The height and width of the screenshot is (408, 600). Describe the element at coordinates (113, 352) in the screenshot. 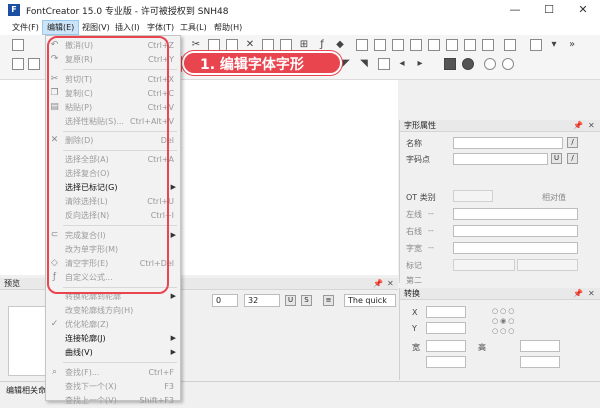

I see `menu-item-curve: 曲线(V) ▶` at that location.